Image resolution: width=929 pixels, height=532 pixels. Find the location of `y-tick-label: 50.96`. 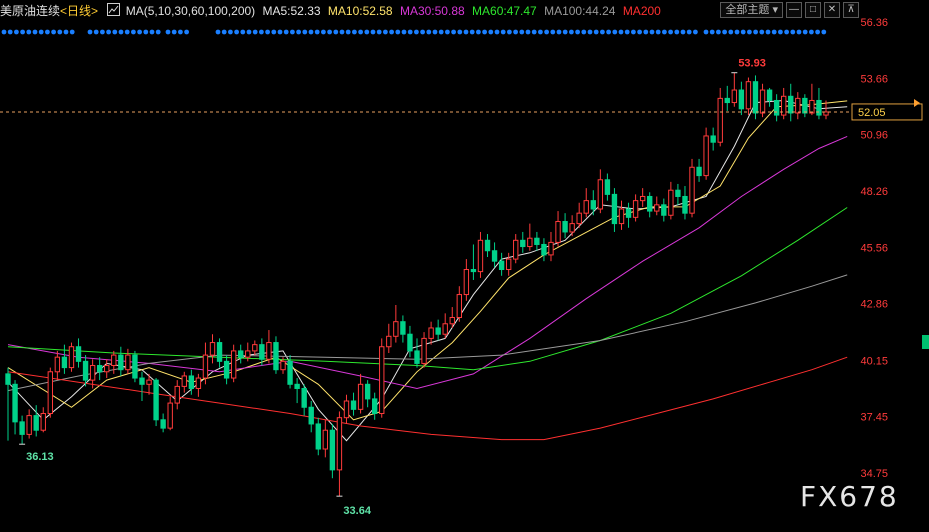

y-tick-label: 50.96 is located at coordinates (874, 136).